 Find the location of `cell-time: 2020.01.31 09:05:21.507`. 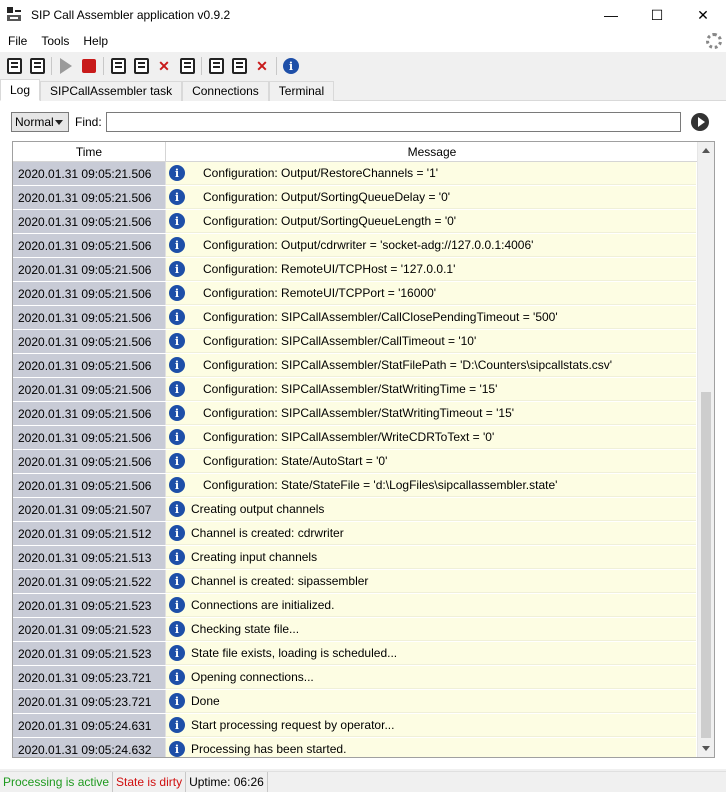

cell-time: 2020.01.31 09:05:21.507 is located at coordinates (89, 509).